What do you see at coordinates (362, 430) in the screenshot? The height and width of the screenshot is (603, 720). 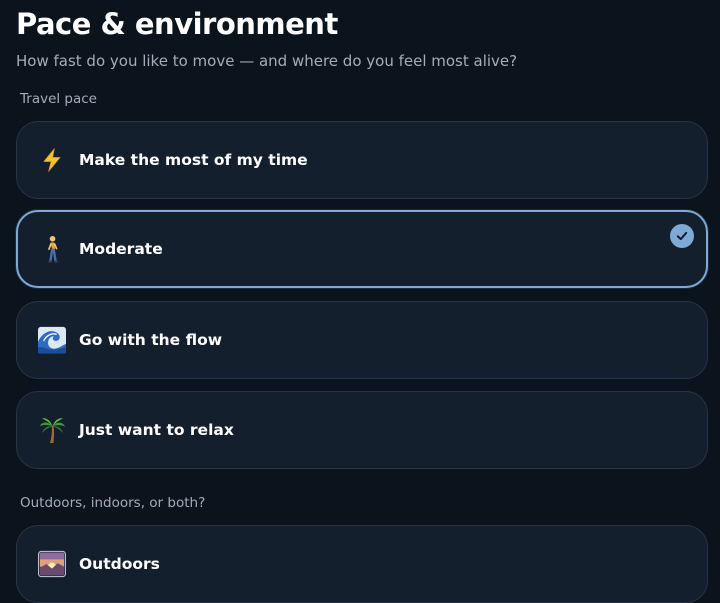 I see `pace-option-just-relax: Just want to relax` at bounding box center [362, 430].